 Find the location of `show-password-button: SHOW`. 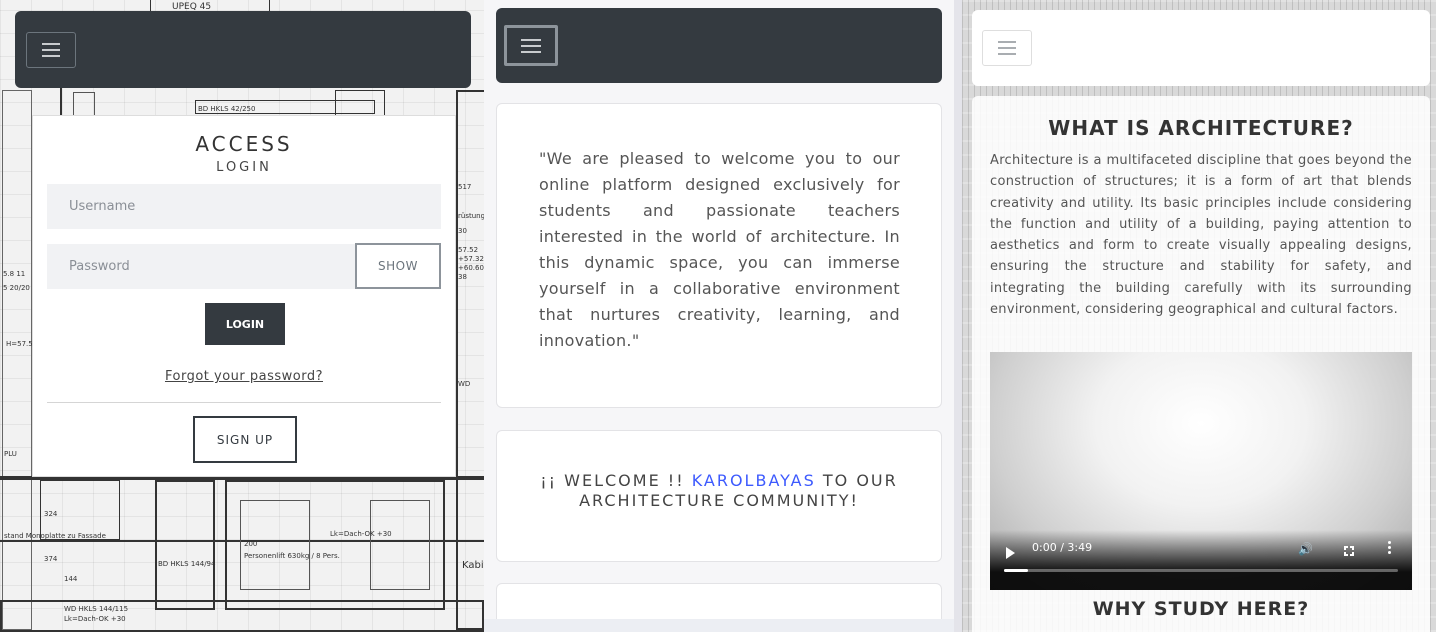

show-password-button: SHOW is located at coordinates (398, 266).